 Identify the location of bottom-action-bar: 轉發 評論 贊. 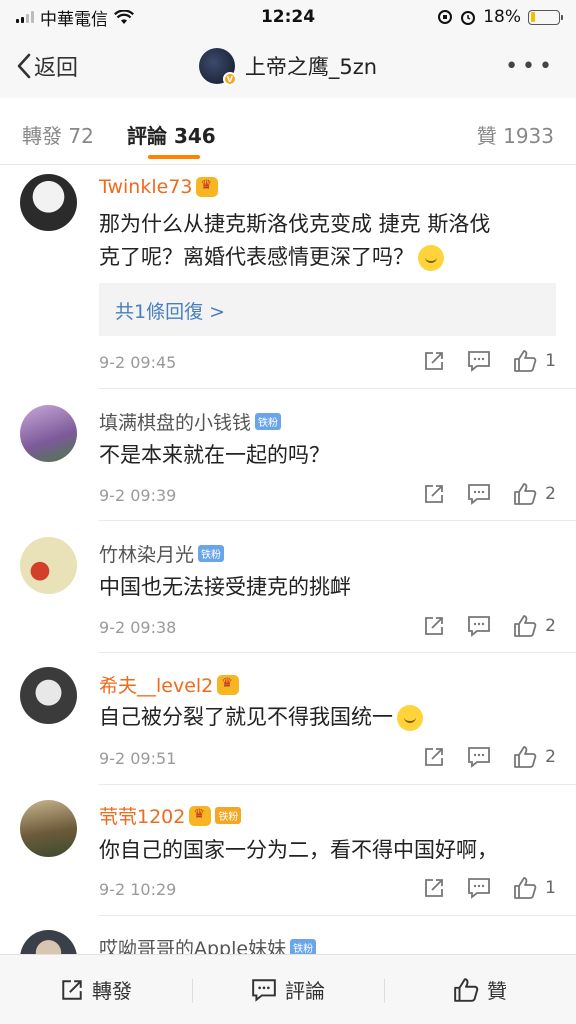
(288, 989).